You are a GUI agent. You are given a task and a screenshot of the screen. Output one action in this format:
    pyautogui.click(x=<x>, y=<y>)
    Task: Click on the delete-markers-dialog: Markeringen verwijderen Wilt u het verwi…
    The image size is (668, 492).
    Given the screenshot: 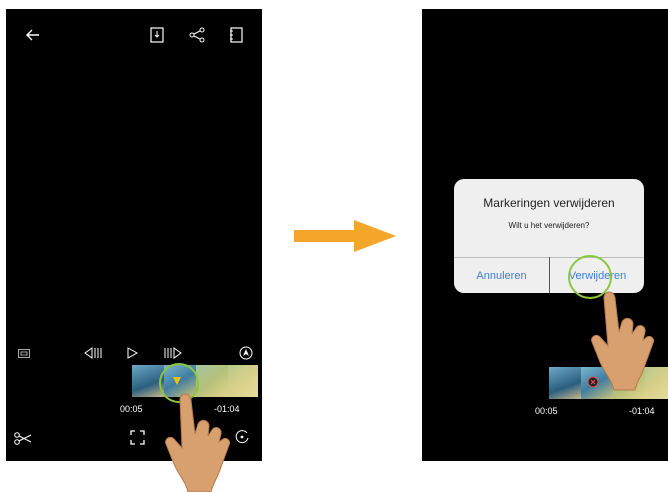 What is the action you would take?
    pyautogui.click(x=549, y=236)
    